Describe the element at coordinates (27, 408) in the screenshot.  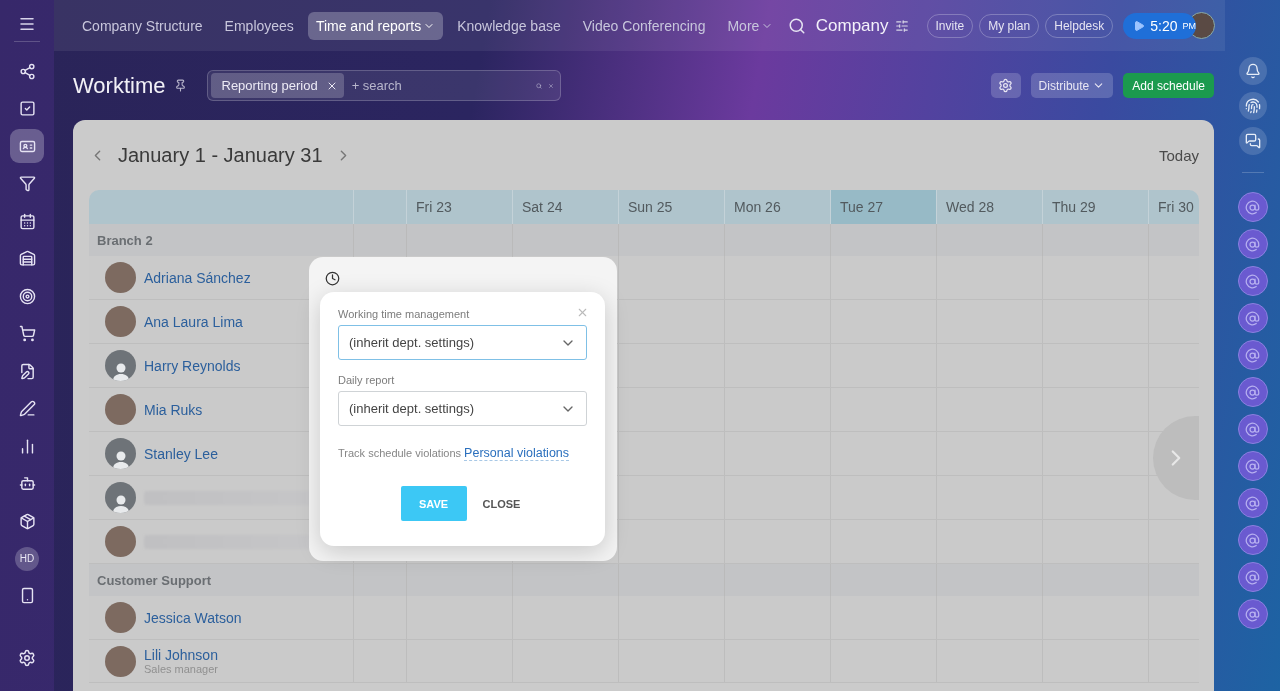
I see `pen-icon` at that location.